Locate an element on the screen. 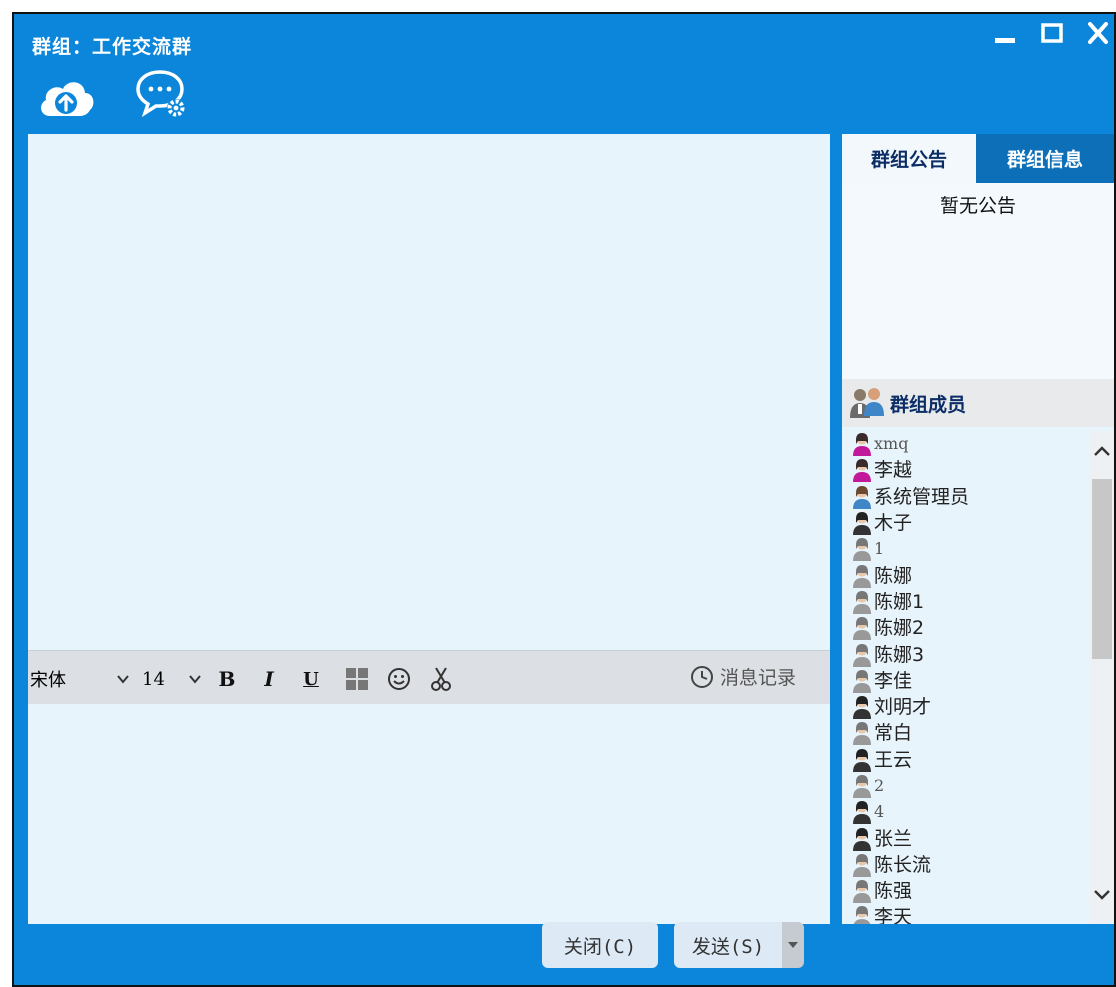 This screenshot has height=987, width=1116. scroll-up-button is located at coordinates (1102, 451).